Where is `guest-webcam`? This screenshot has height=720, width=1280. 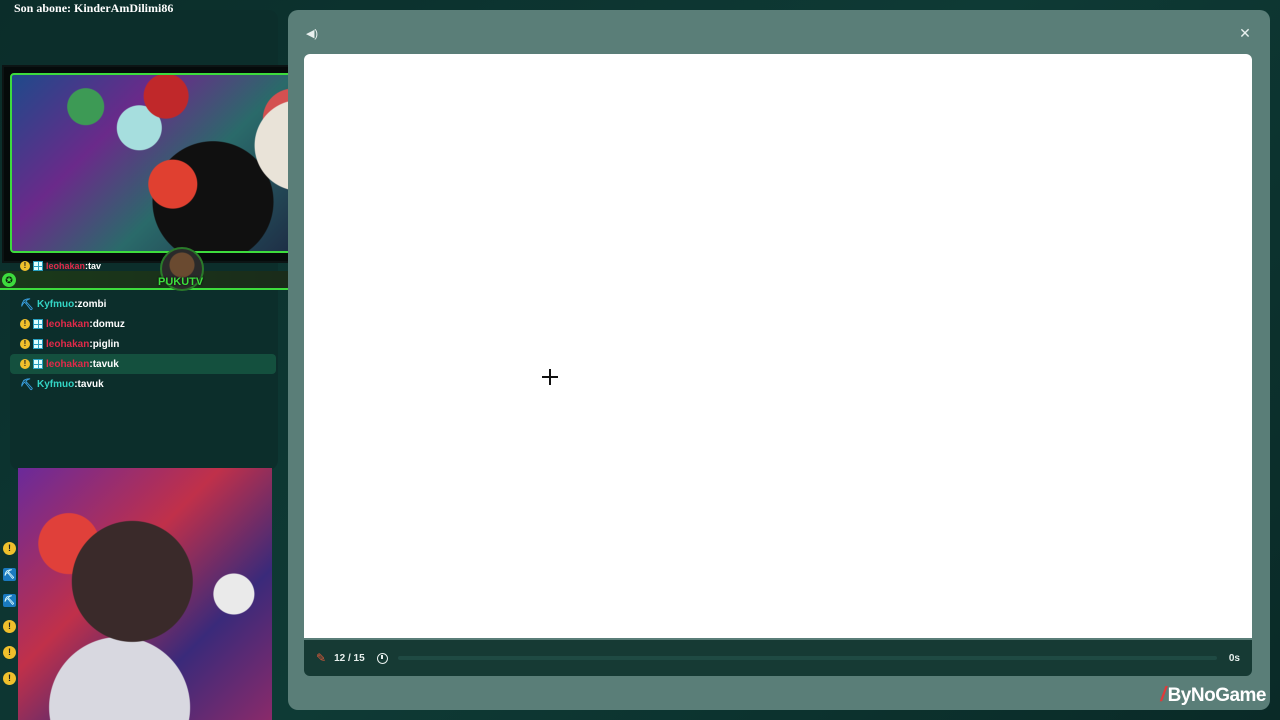 guest-webcam is located at coordinates (145, 594).